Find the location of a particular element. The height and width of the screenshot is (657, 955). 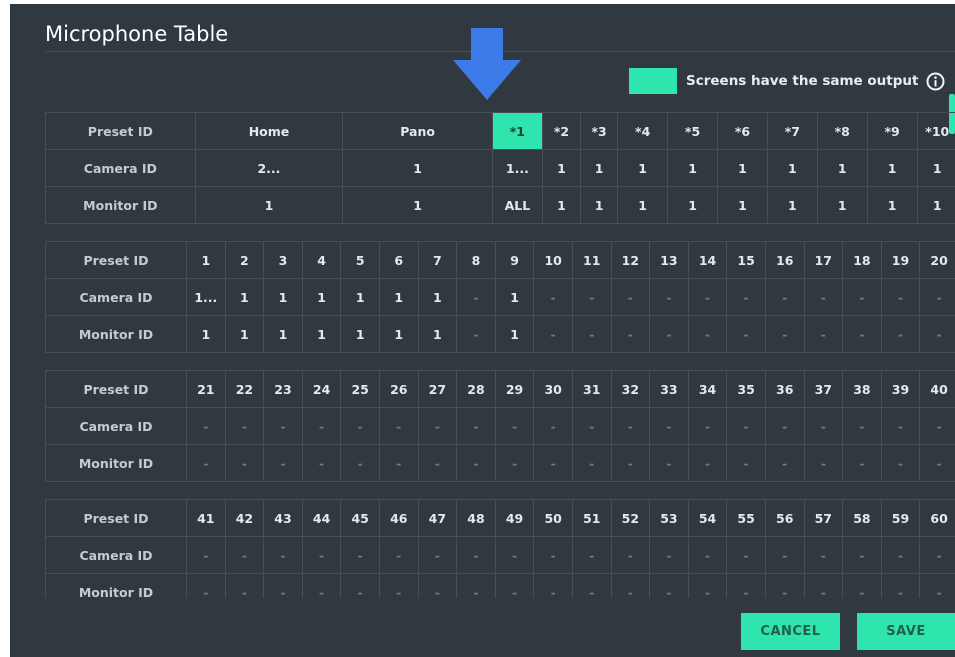

camera-row-label: Camera ID is located at coordinates (116, 297).